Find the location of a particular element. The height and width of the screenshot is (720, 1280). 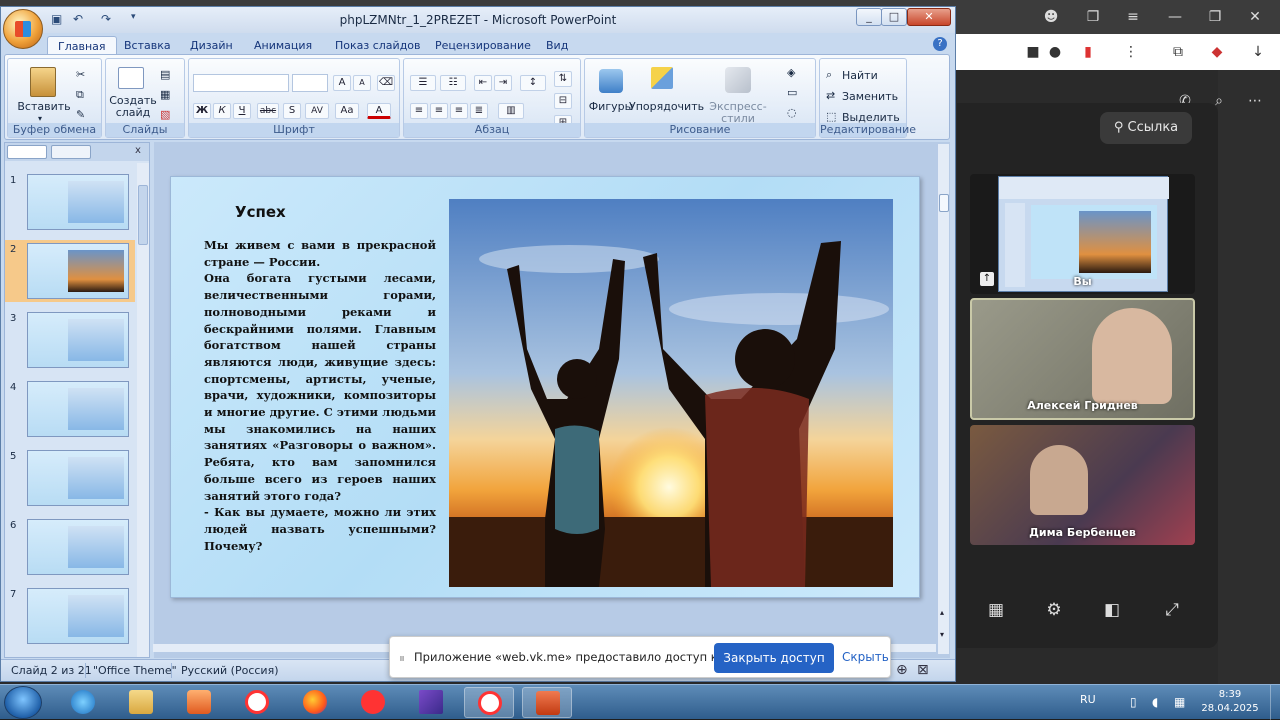

profile-icon: ◆ is located at coordinates (1217, 52).